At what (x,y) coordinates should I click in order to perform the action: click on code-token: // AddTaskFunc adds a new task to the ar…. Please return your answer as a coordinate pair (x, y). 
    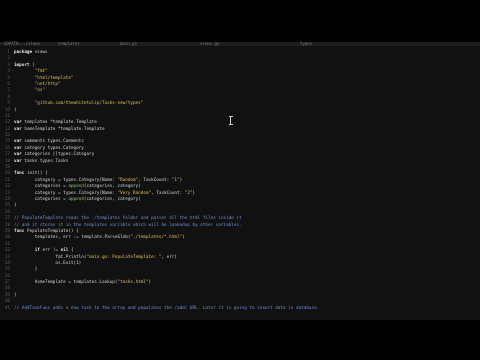
    Looking at the image, I should click on (167, 308).